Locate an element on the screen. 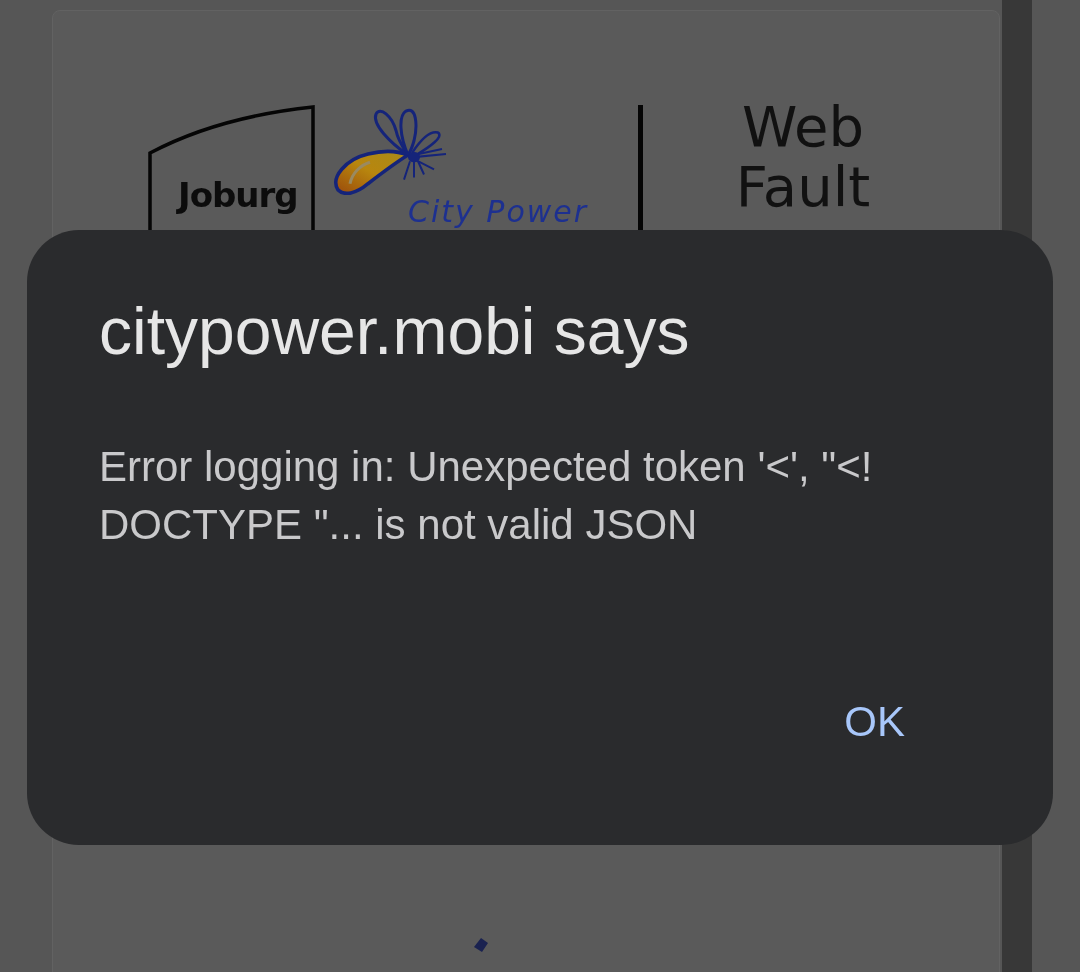 The height and width of the screenshot is (972, 1080). city-power-wordmark: City Power is located at coordinates (498, 211).